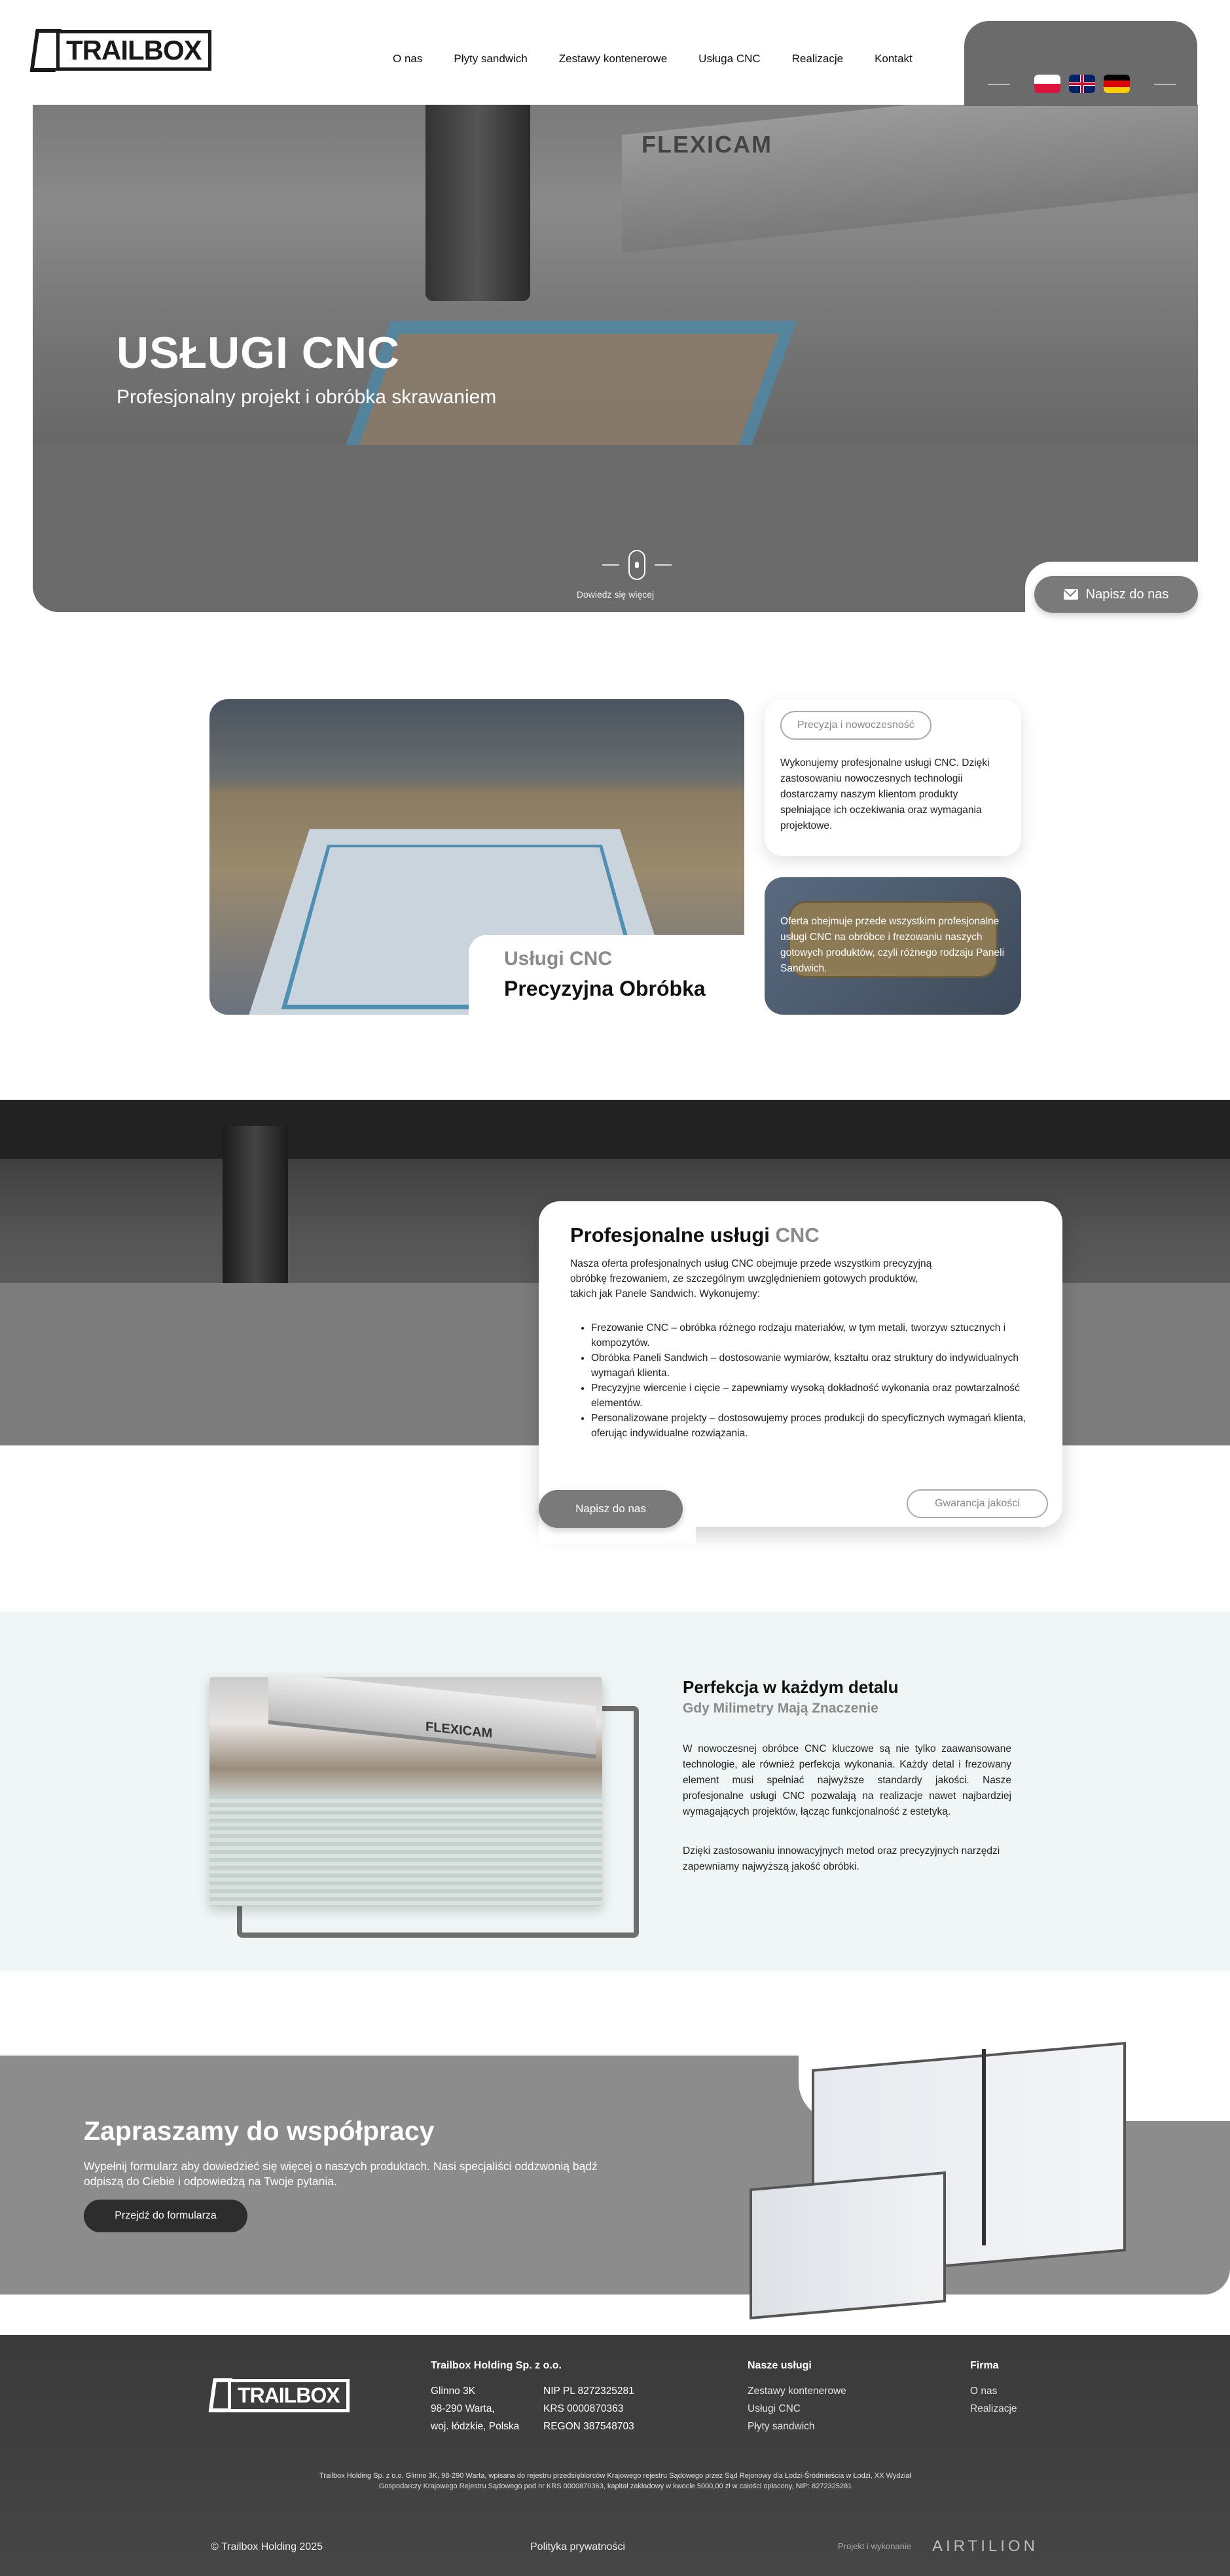  What do you see at coordinates (797, 2426) in the screenshot?
I see `footer-link-plyty: Płyty sandwich` at bounding box center [797, 2426].